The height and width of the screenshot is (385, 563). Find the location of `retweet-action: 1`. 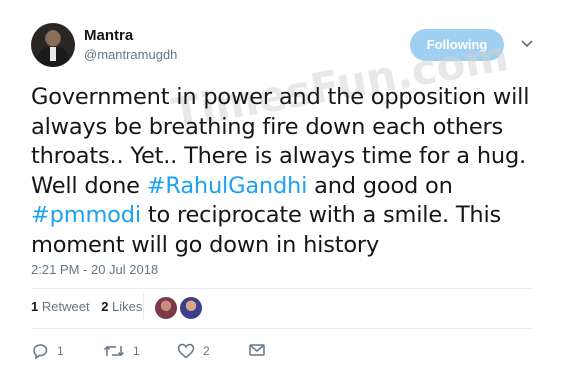

retweet-action: 1 is located at coordinates (121, 351).